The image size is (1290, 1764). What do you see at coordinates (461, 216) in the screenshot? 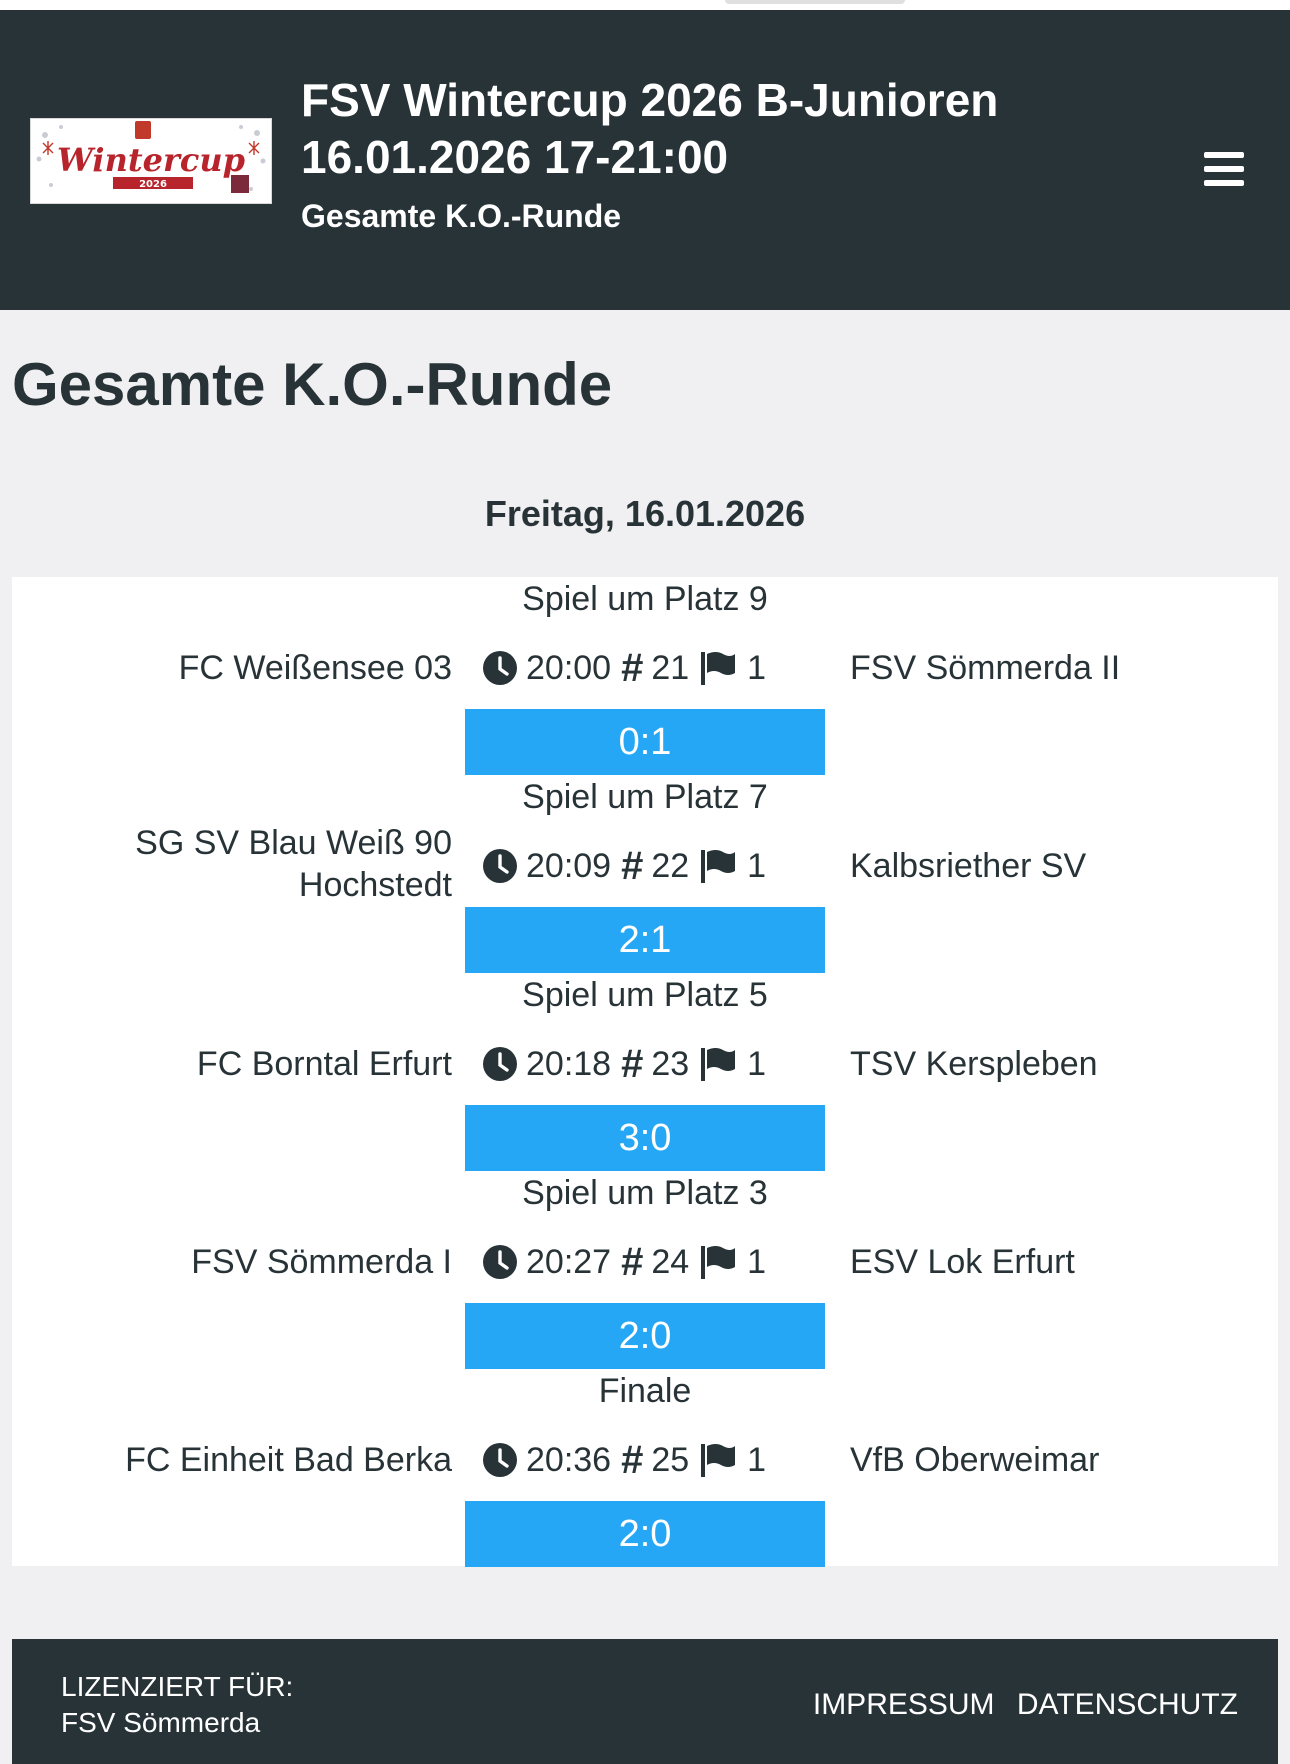
I see `header-subtitle: Gesamte K.O.-Runde` at bounding box center [461, 216].